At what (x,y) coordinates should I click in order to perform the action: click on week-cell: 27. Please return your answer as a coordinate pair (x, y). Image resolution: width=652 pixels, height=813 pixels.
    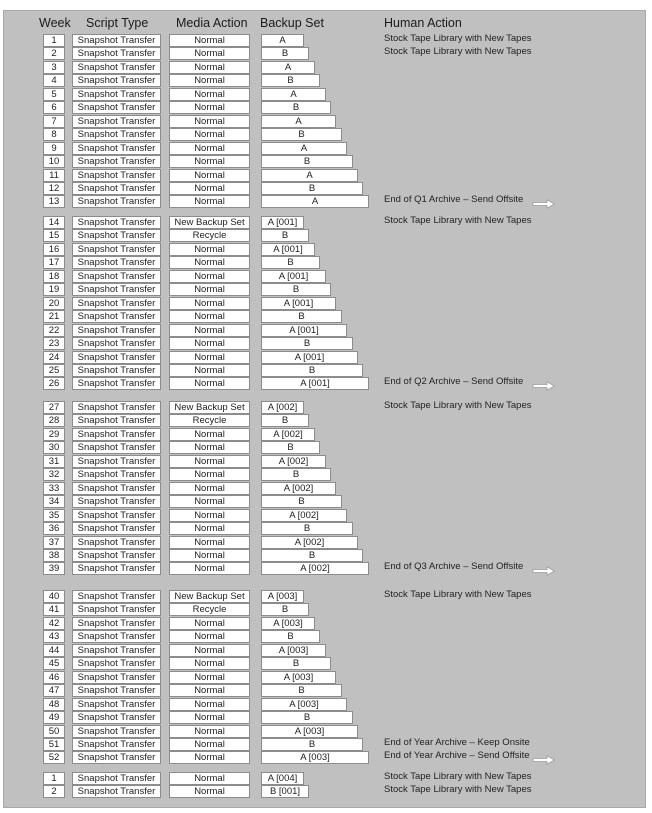
    Looking at the image, I should click on (54, 407).